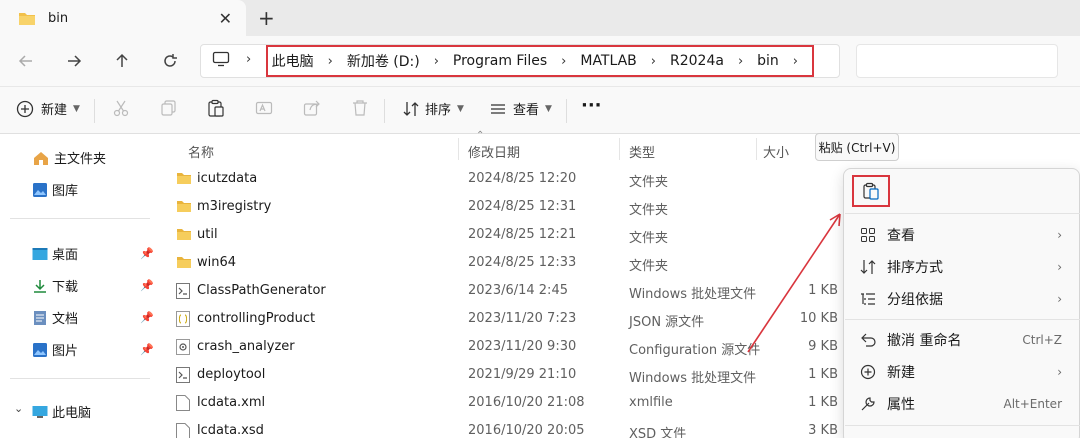 The height and width of the screenshot is (438, 1080). I want to click on column-header-date: 修改日期, so click(494, 151).